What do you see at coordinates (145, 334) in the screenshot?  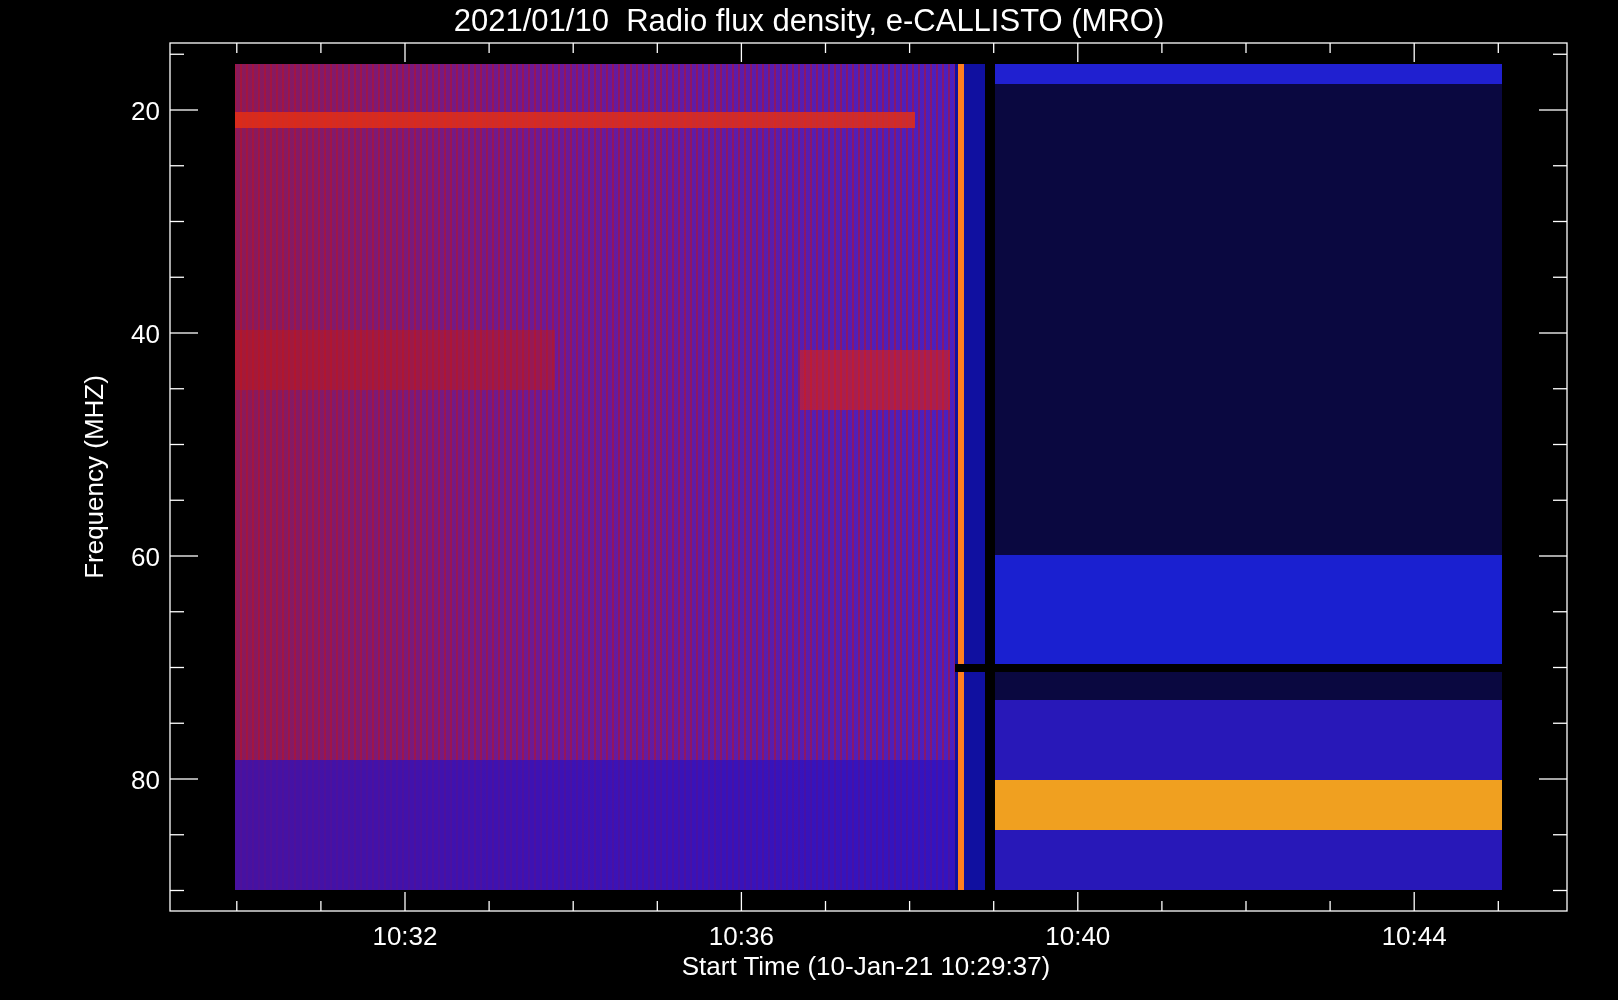 I see `tick-label: 40` at bounding box center [145, 334].